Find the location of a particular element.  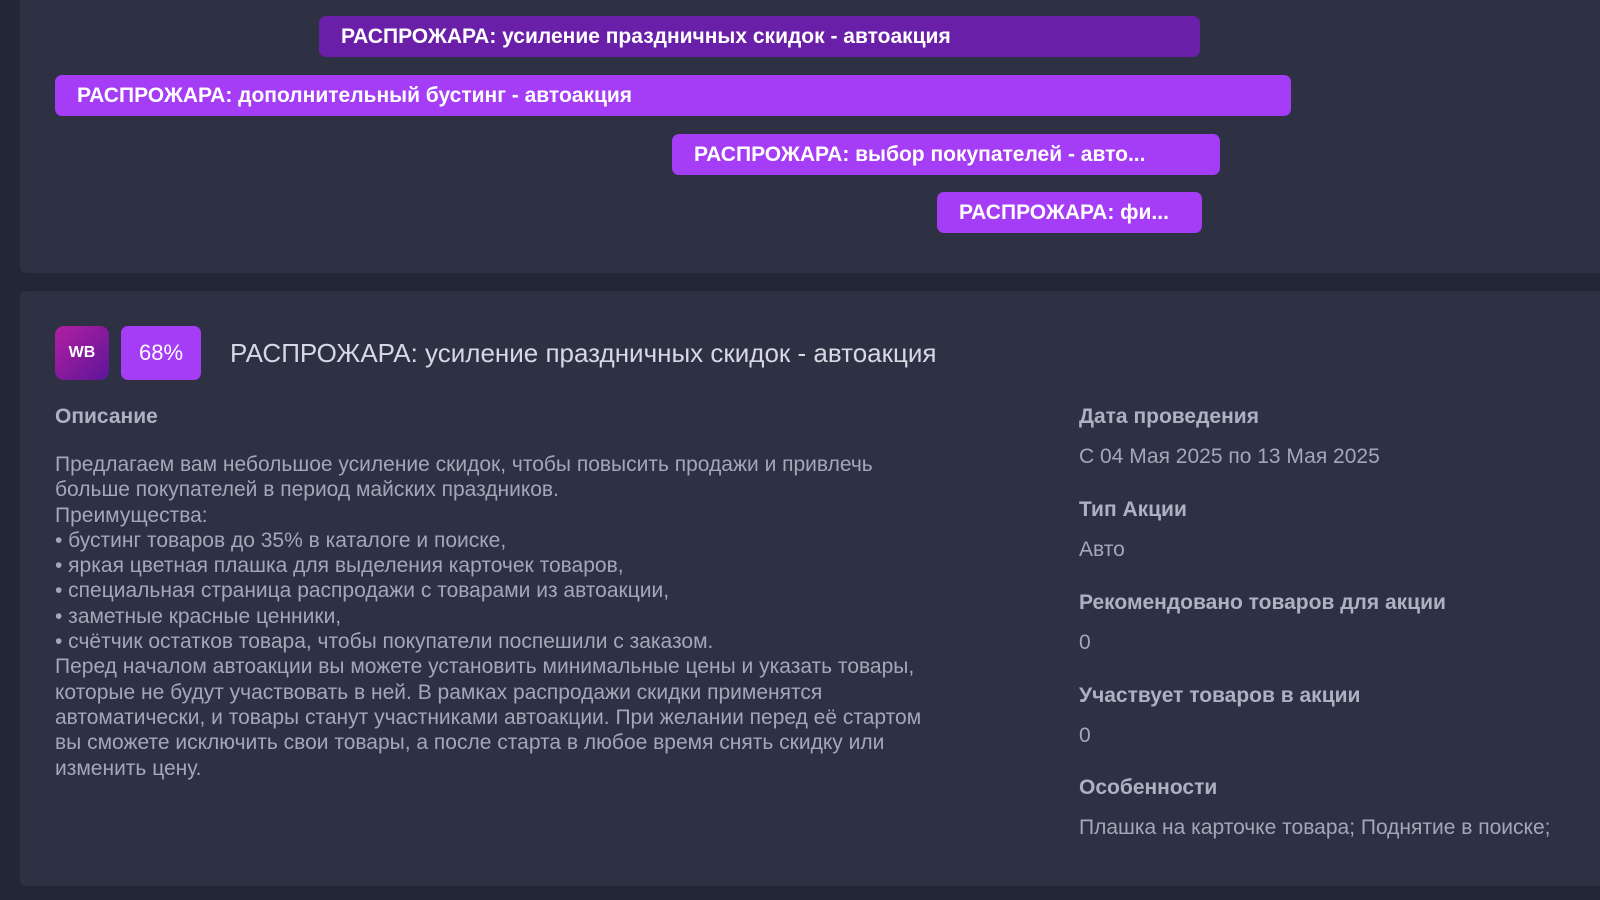

promo-type-value: Авто is located at coordinates (1102, 549).